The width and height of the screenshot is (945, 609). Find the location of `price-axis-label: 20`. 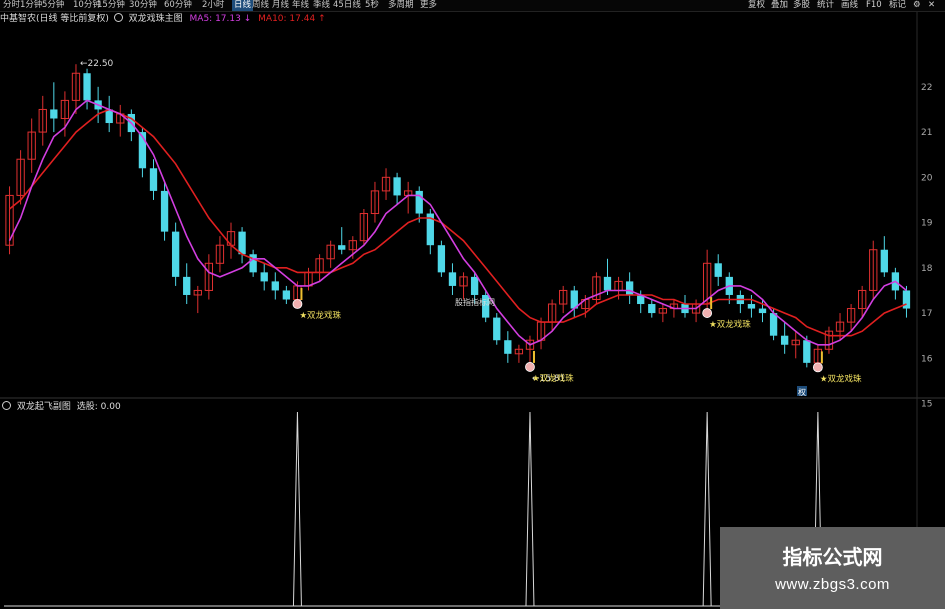

price-axis-label: 20 is located at coordinates (927, 178).